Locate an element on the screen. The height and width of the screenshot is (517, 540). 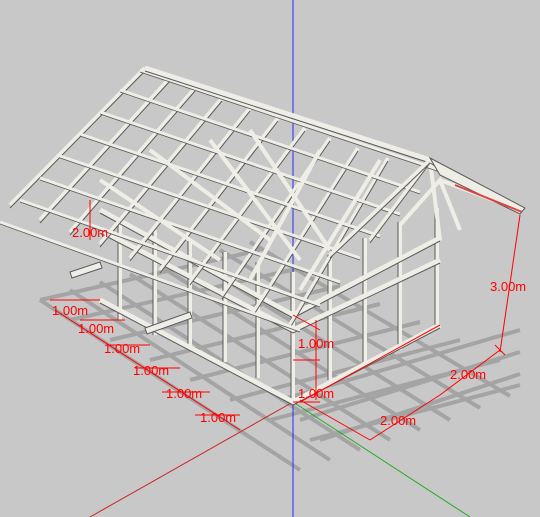
dim-left-front-5: 1.00m is located at coordinates (184, 393).